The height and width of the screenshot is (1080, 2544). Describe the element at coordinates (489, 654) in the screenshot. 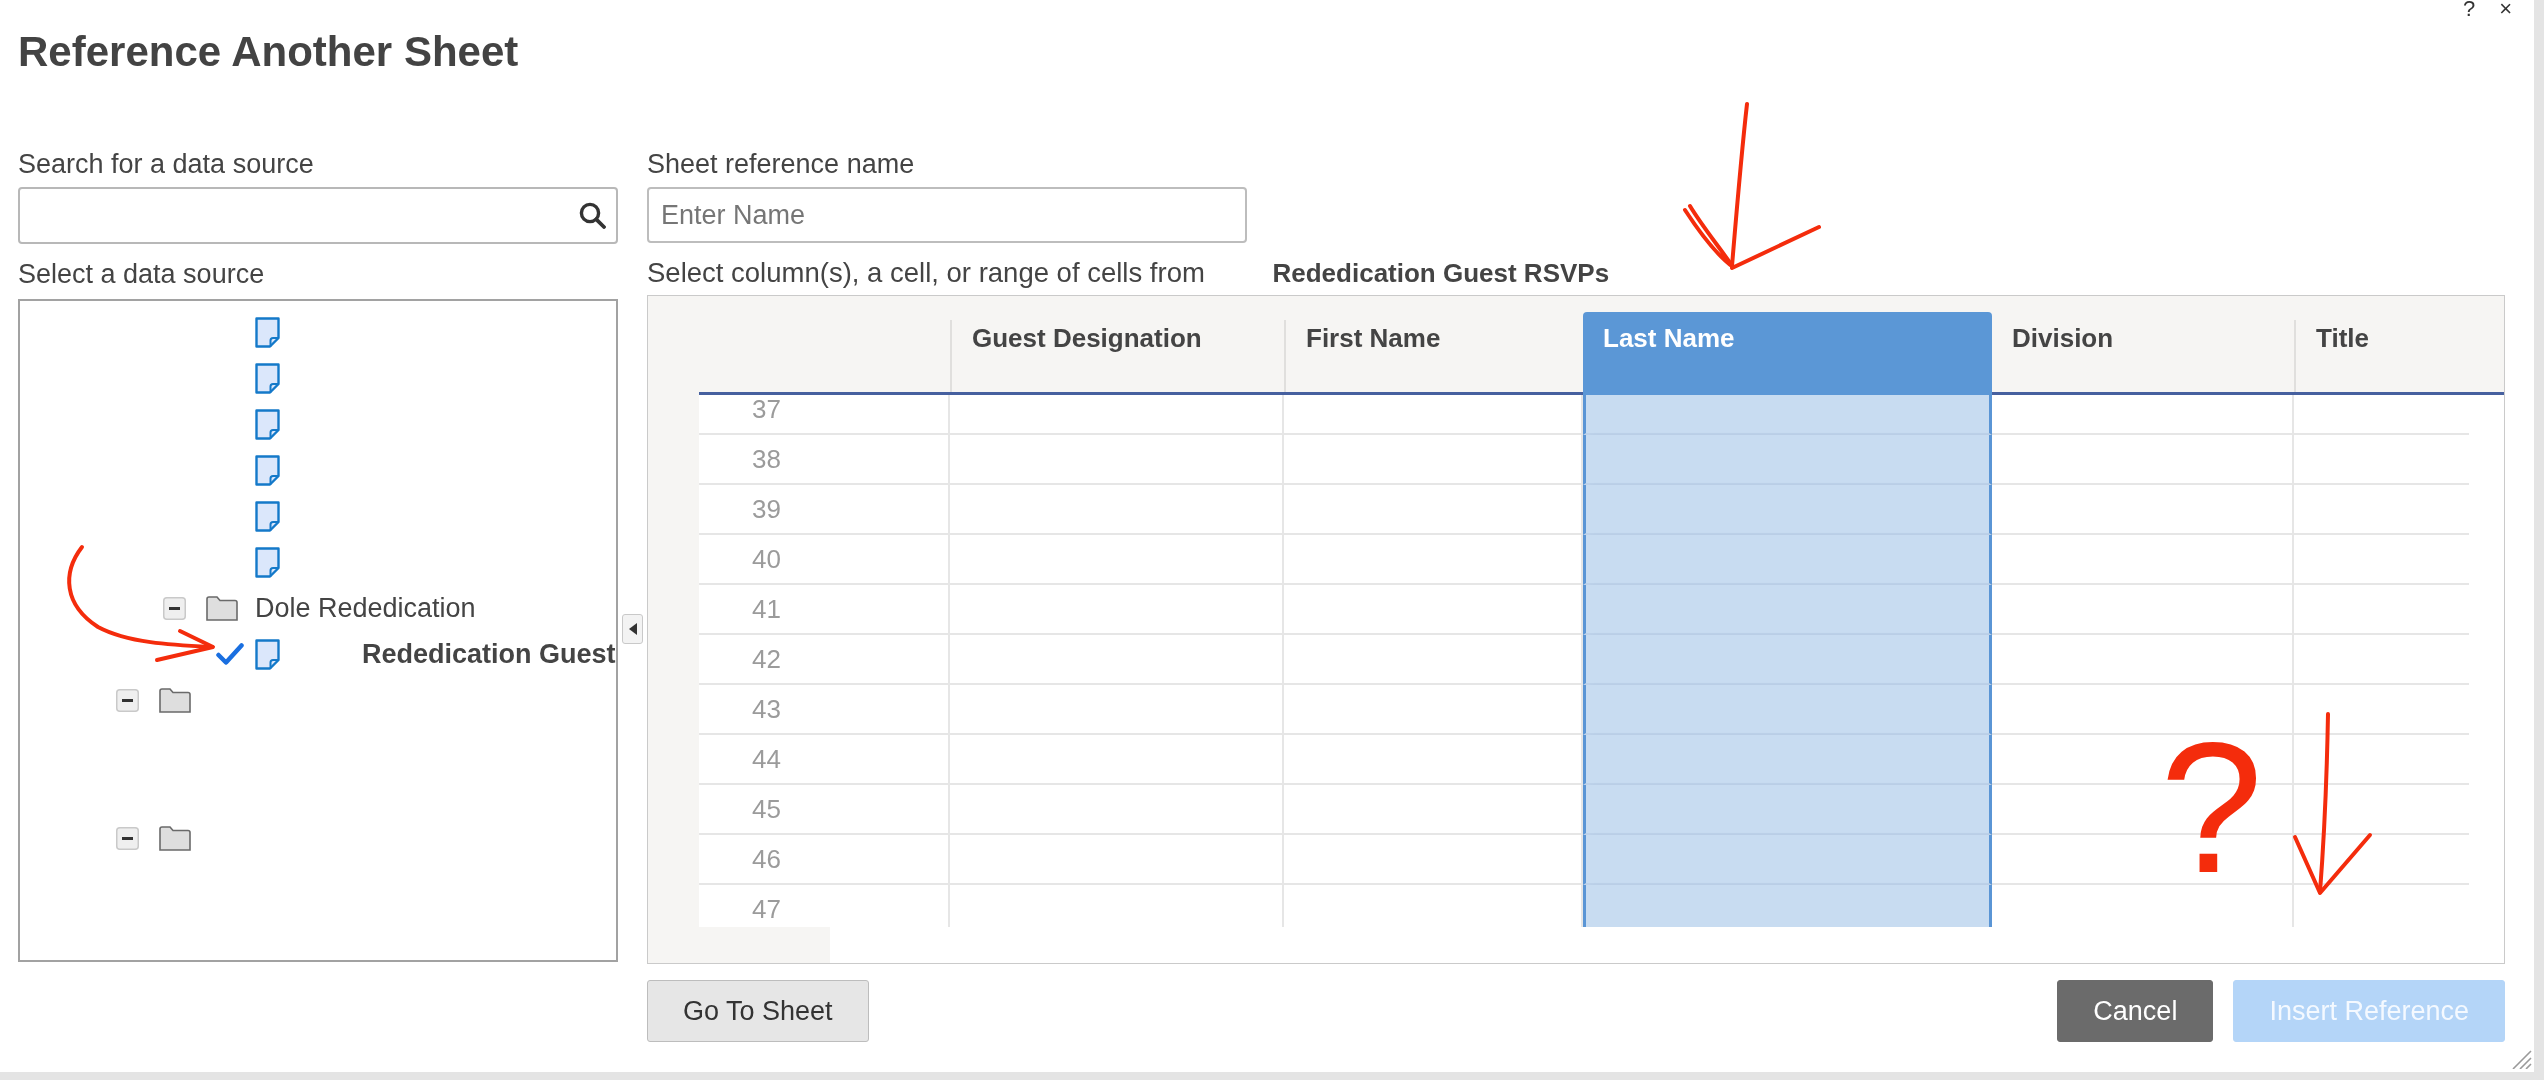

I see `sheet-name: Rededication Guest` at that location.